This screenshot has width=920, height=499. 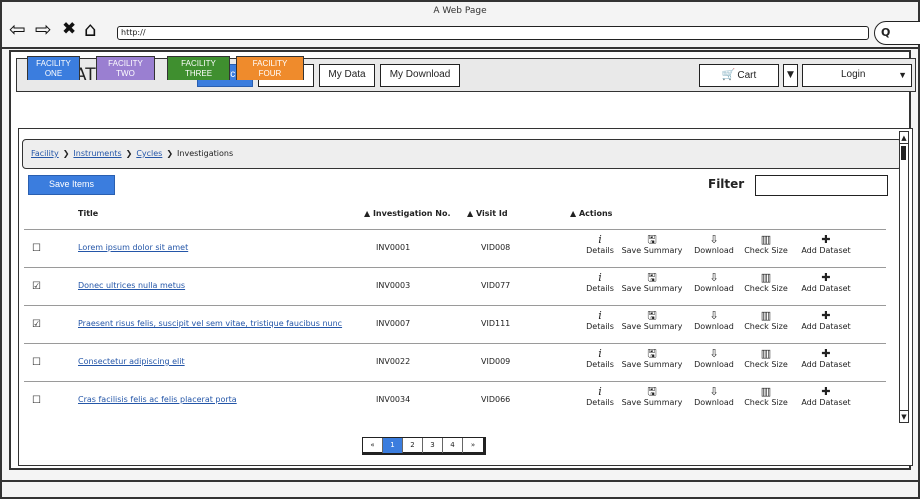 I want to click on chevron-down-icon: ▼, so click(x=902, y=75).